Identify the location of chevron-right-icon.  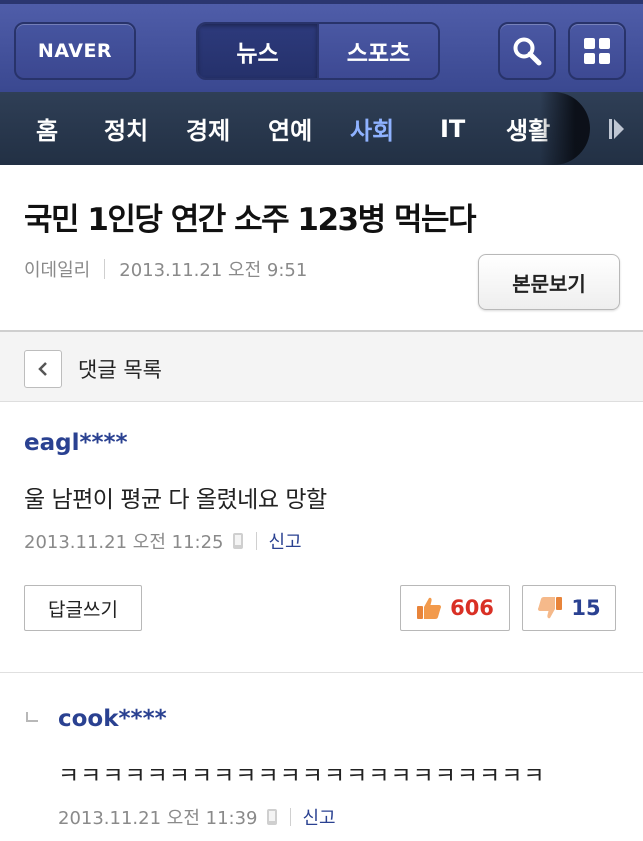
(616, 128).